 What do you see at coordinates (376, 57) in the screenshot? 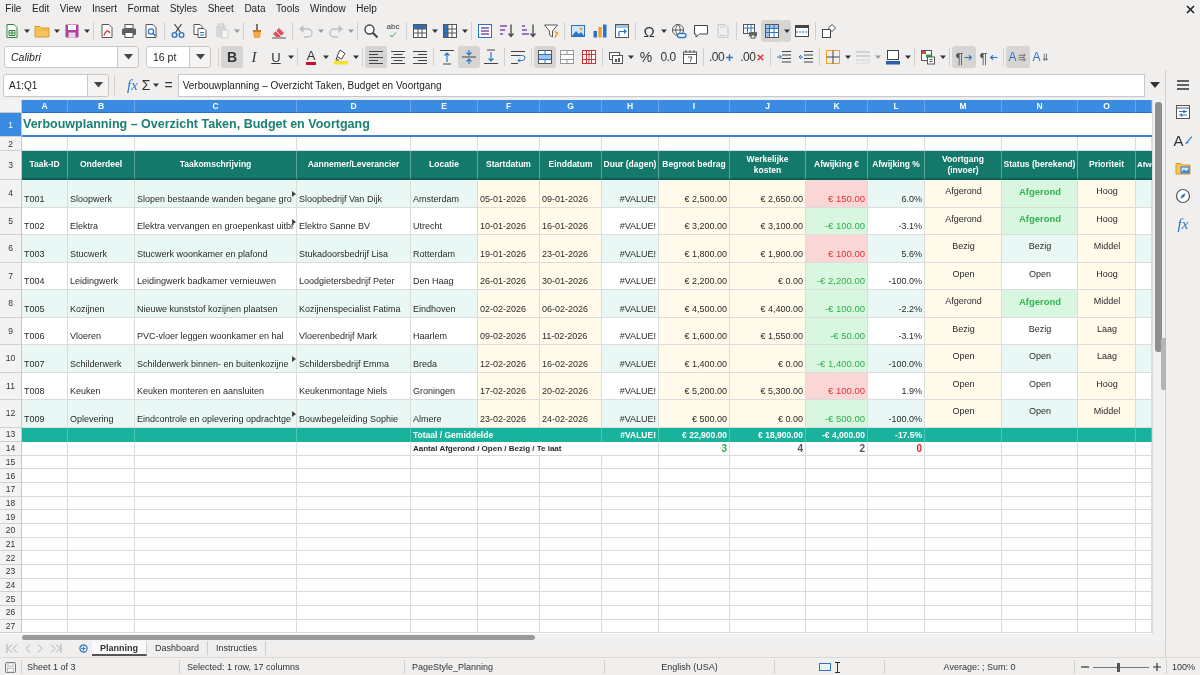
I see `align-left-button` at bounding box center [376, 57].